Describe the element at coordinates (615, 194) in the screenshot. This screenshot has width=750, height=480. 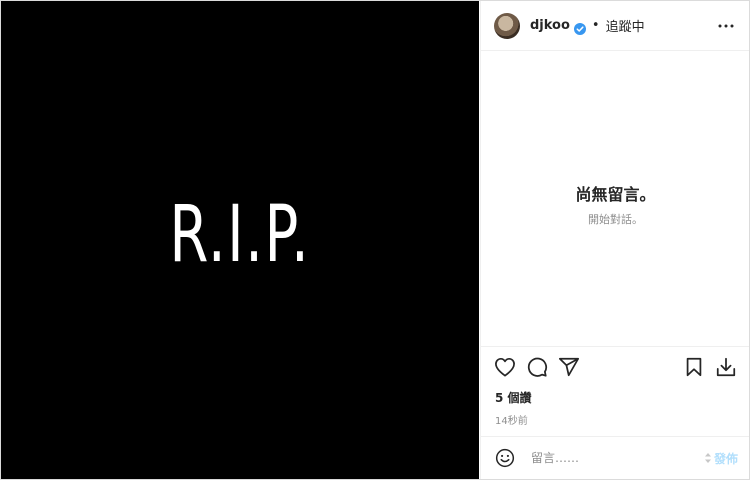
I see `no-comments-title: 尚無留言。` at that location.